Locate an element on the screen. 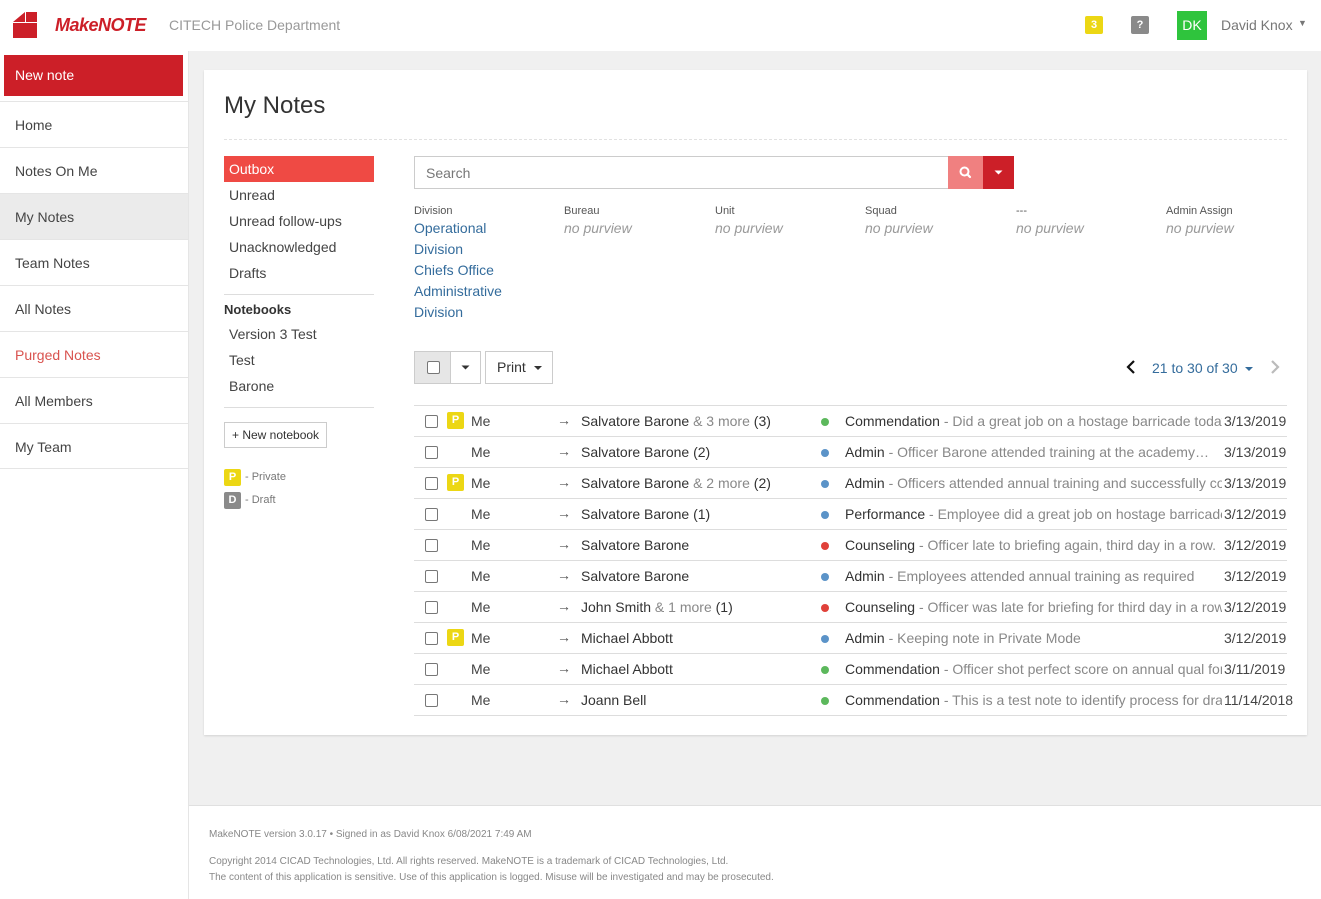 The height and width of the screenshot is (899, 1321). purview-division-link: Chiefs Office is located at coordinates (489, 270).